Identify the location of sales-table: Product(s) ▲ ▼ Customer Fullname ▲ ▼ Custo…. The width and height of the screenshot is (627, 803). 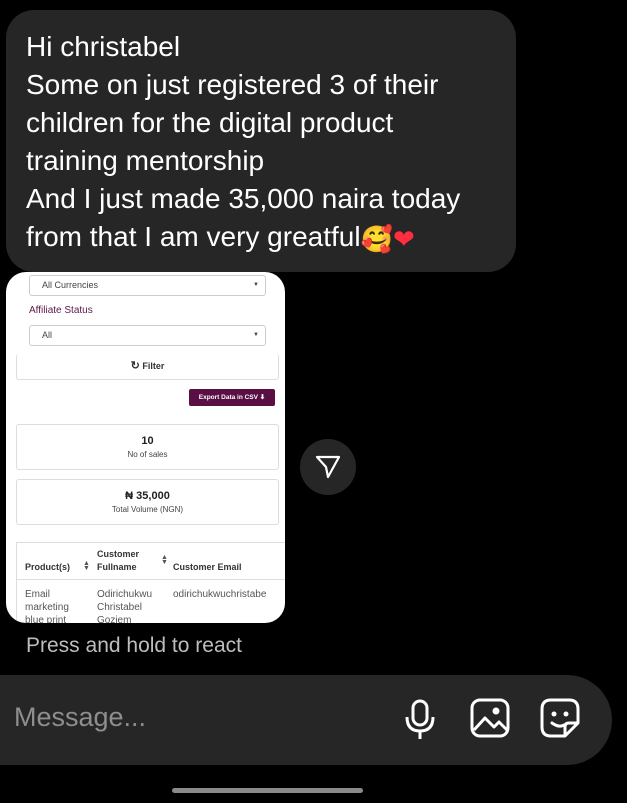
(150, 582).